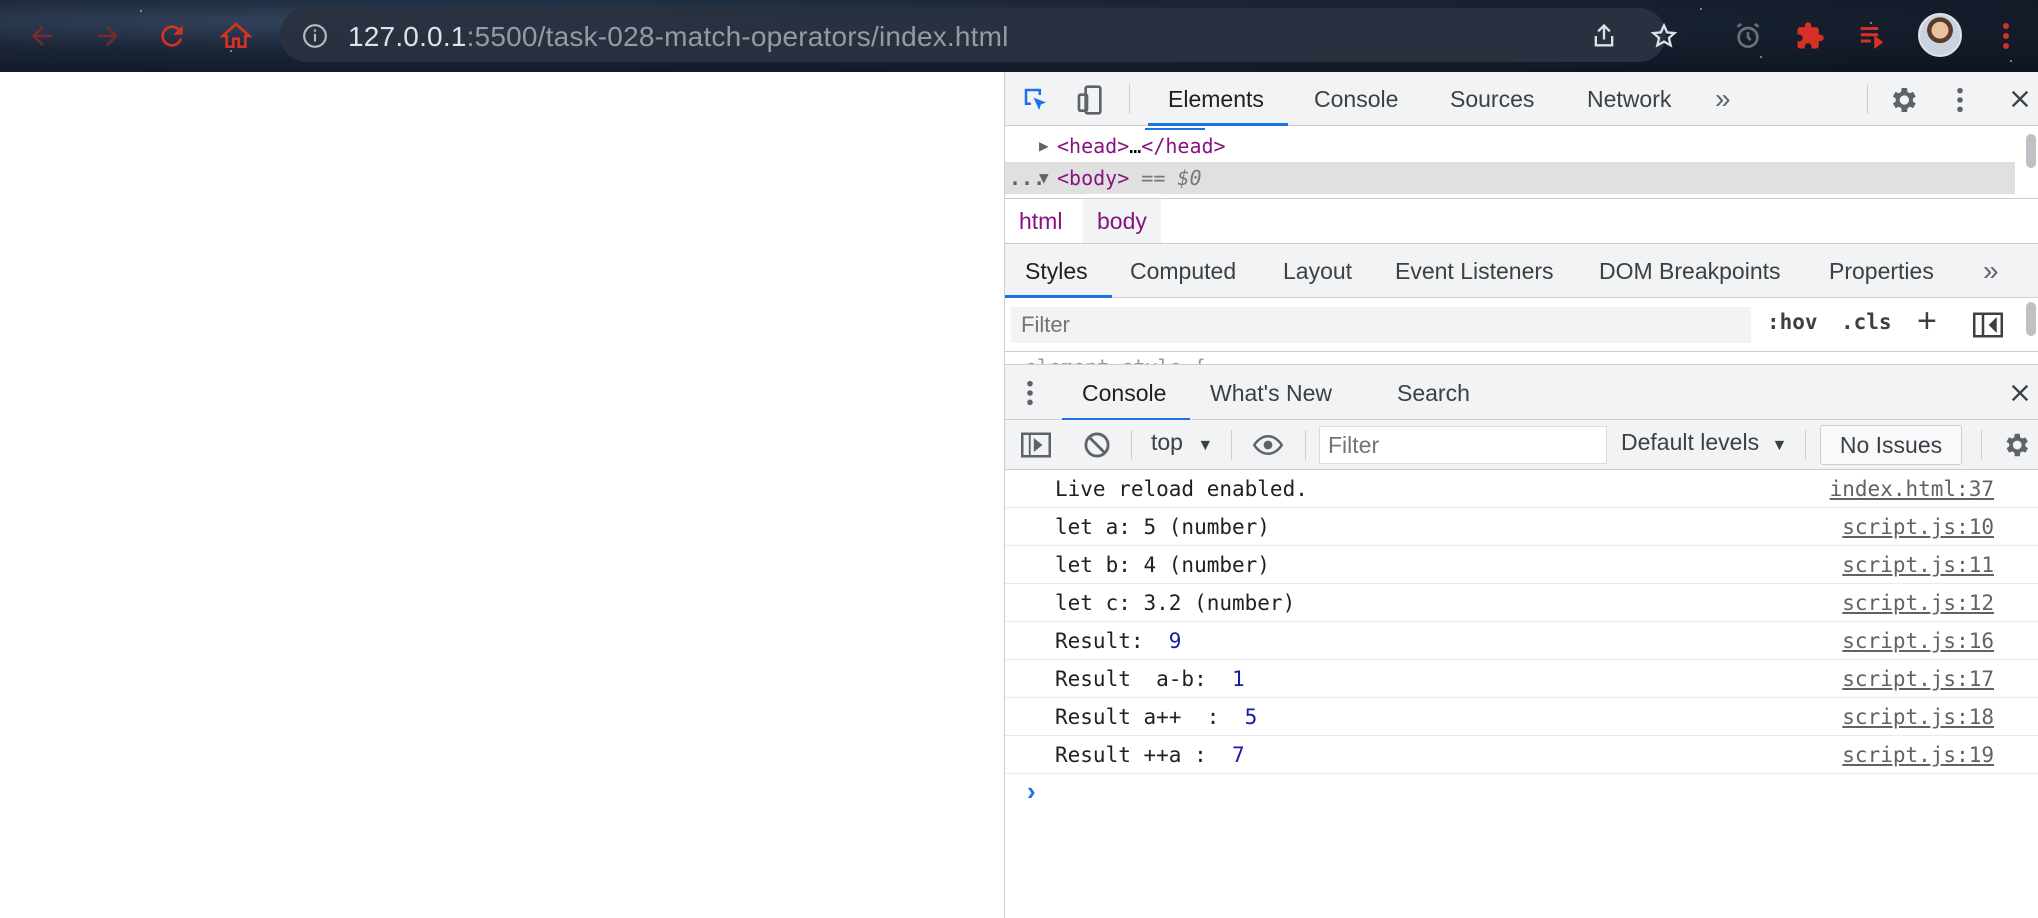  What do you see at coordinates (1474, 271) in the screenshot?
I see `tab-event-listeners: Event Listeners` at bounding box center [1474, 271].